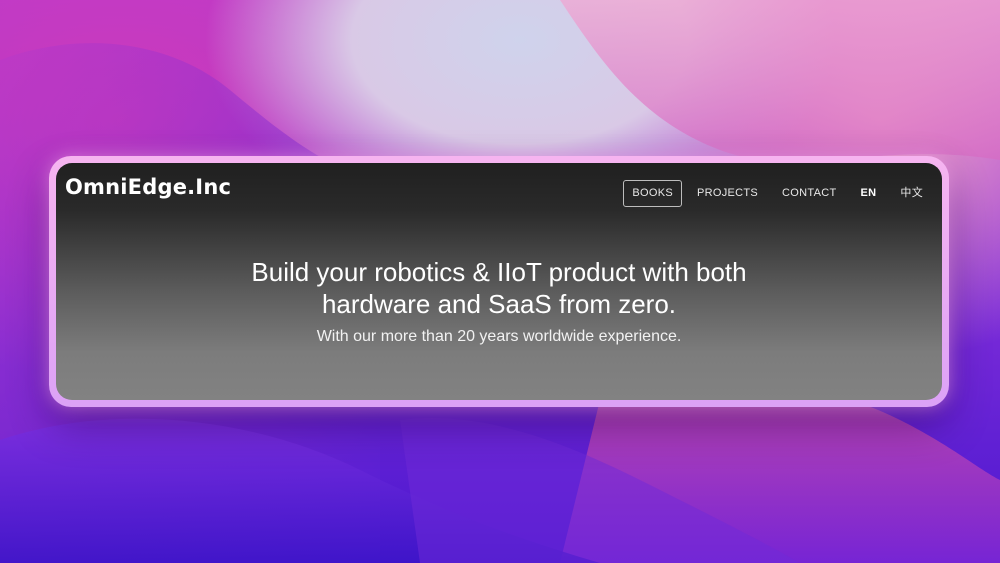  I want to click on nav-item-projects: PROJECTS, so click(727, 193).